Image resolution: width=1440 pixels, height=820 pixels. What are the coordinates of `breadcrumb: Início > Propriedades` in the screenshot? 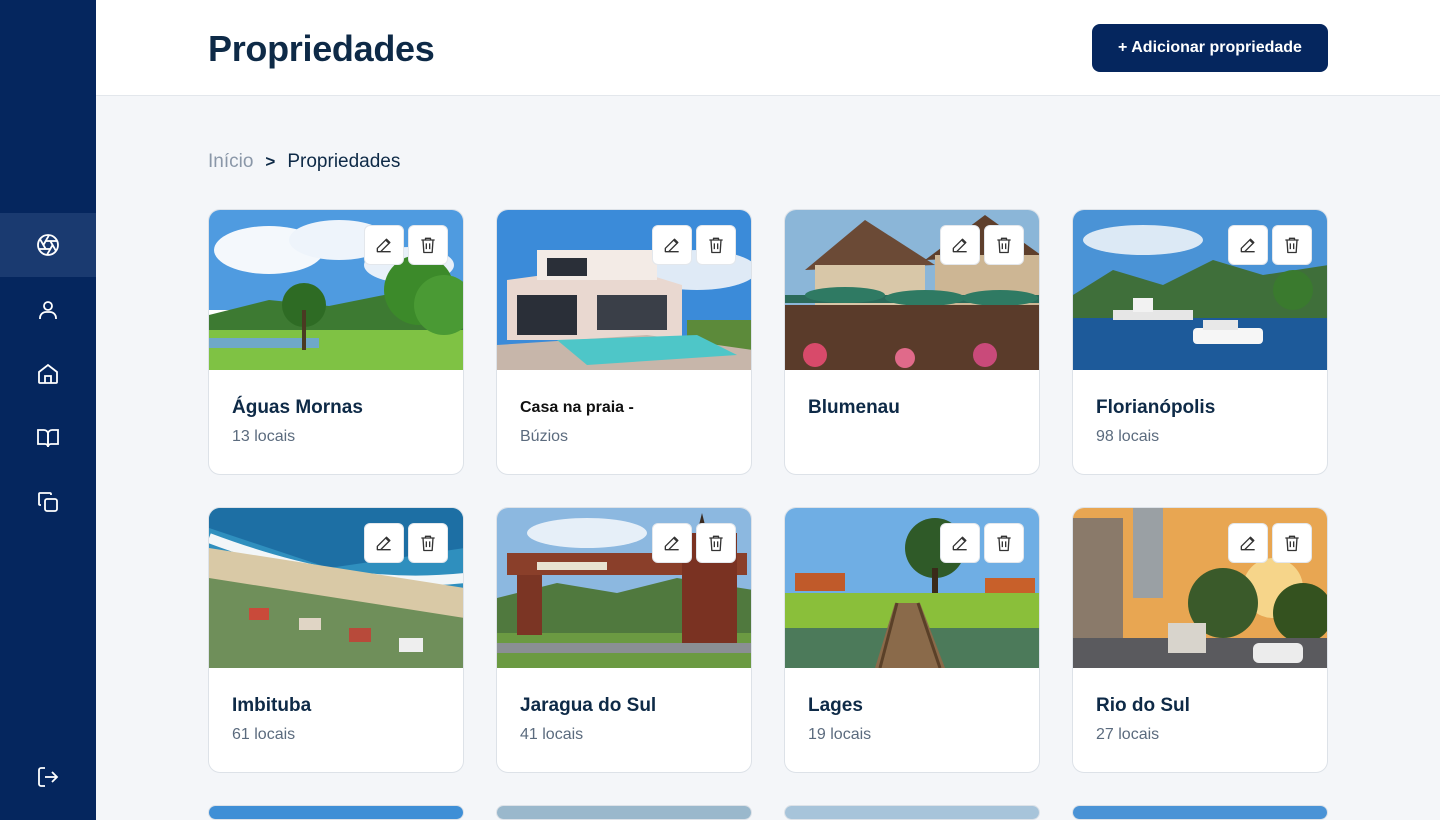 It's located at (304, 162).